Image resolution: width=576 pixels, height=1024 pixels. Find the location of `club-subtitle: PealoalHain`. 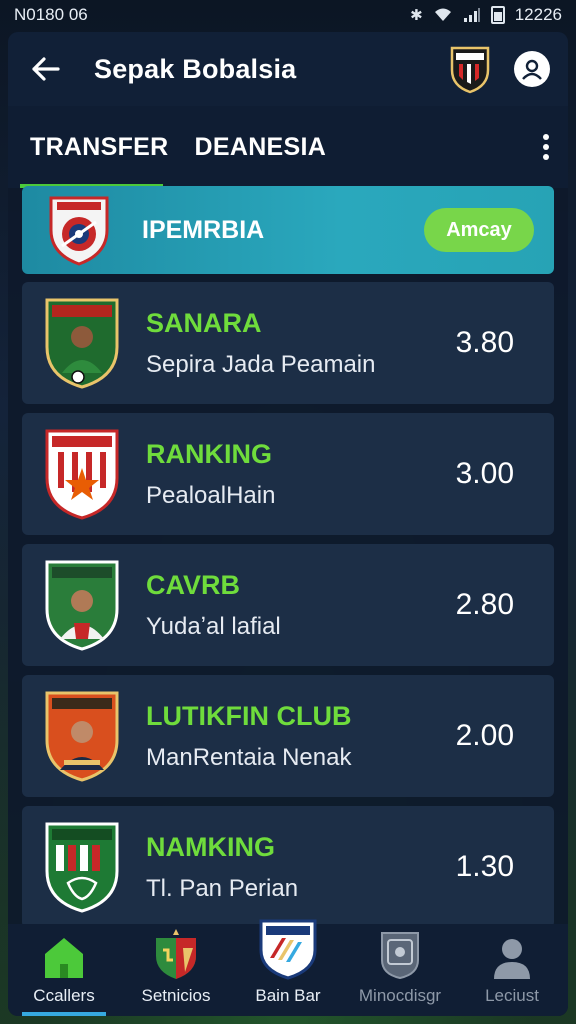

club-subtitle: PealoalHain is located at coordinates (211, 495).